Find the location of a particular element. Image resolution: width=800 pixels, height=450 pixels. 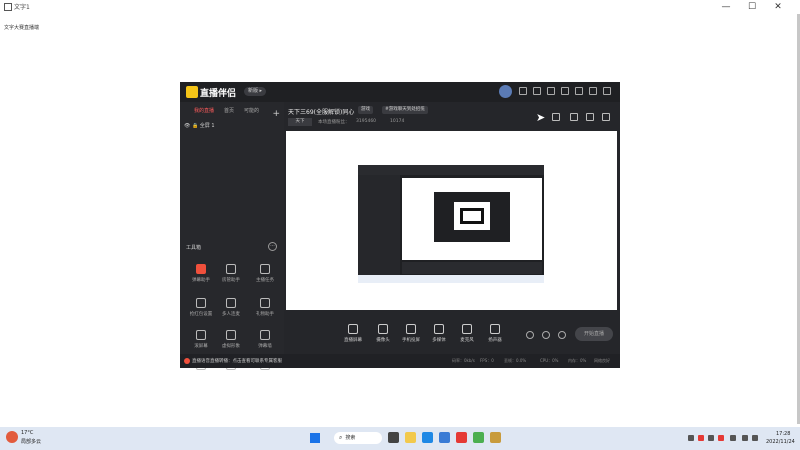

tool-item: 弹幕助手 is located at coordinates (201, 277).